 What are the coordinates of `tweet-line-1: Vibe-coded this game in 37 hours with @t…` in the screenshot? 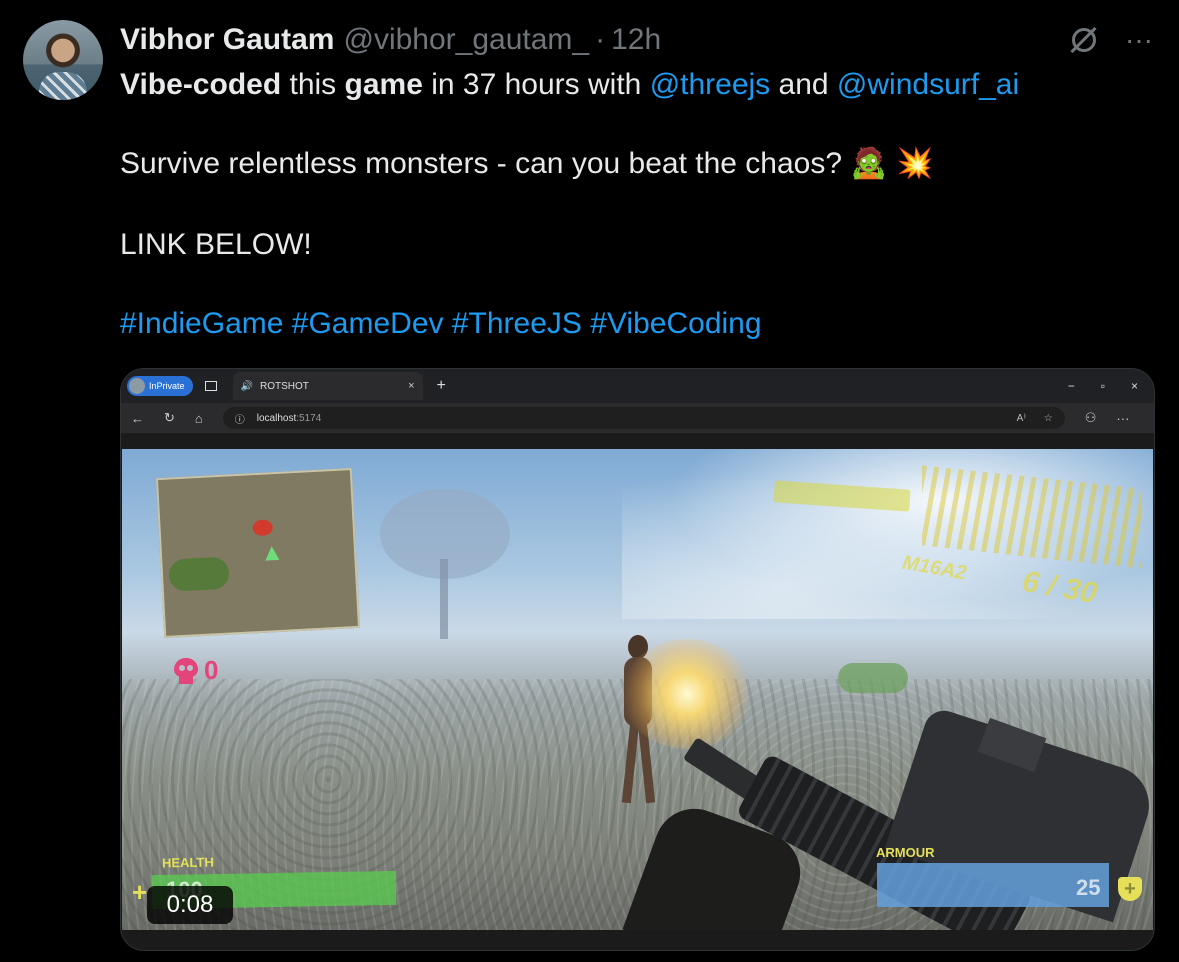 It's located at (640, 85).